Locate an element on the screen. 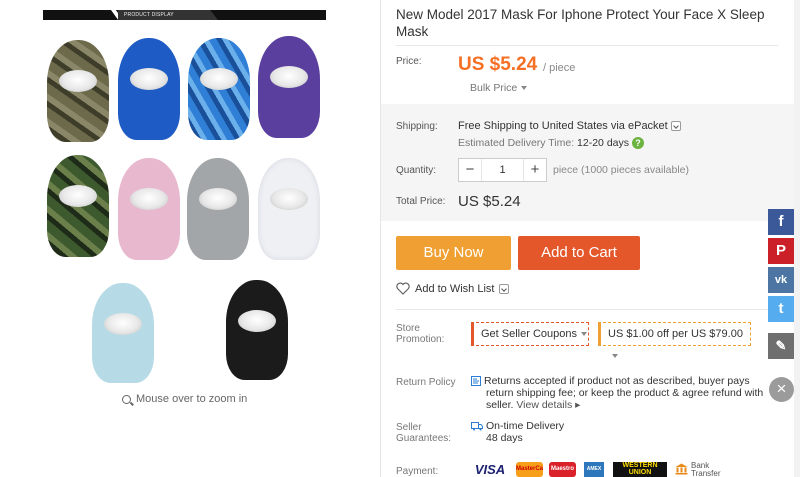 The image size is (800, 477). quantity-stepper: − 1 + is located at coordinates (502, 170).